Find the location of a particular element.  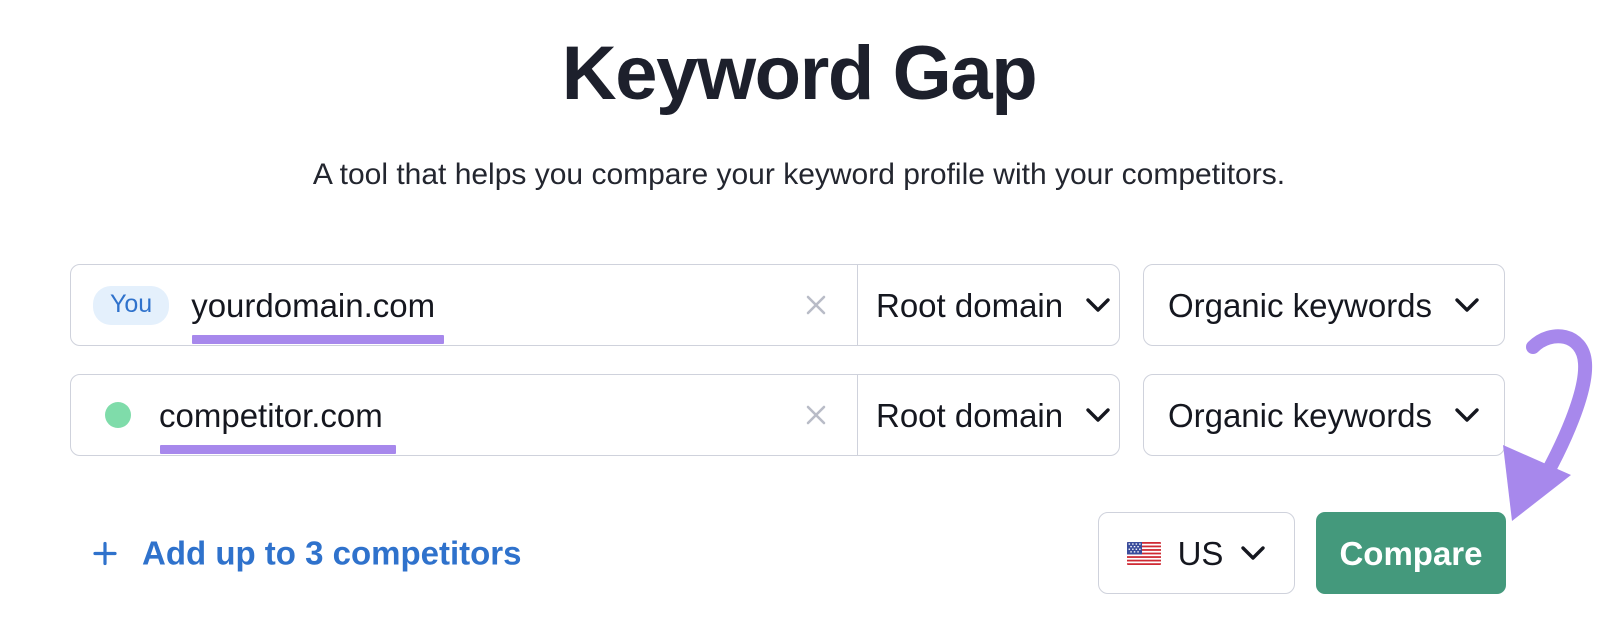

domain-input-group-1: You yourdomain.com Root domain is located at coordinates (595, 305).